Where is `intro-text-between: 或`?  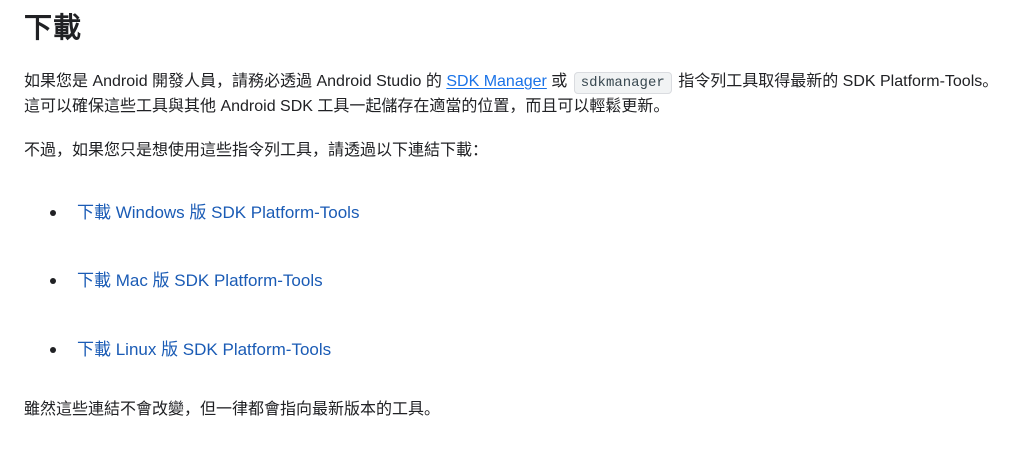
intro-text-between: 或 is located at coordinates (559, 81).